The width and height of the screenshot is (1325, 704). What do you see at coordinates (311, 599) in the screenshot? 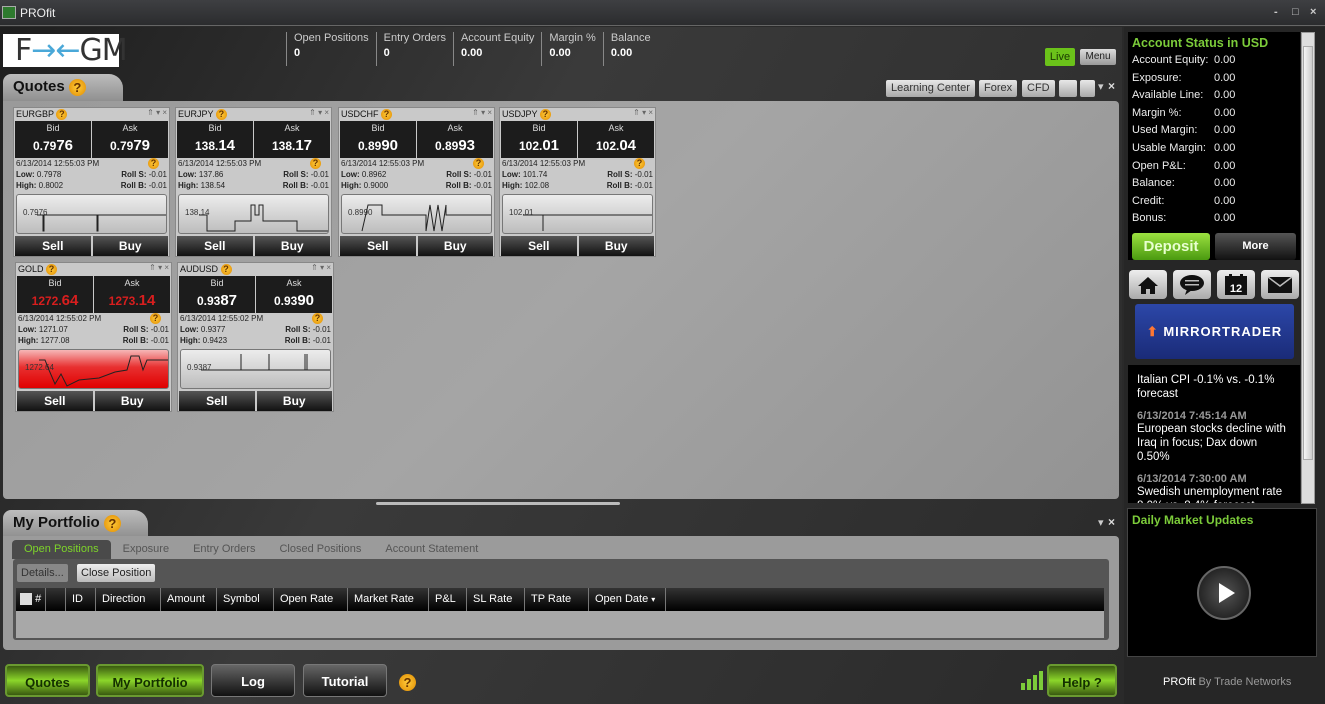
I see `column-header-open-rate: Open Rate` at bounding box center [311, 599].